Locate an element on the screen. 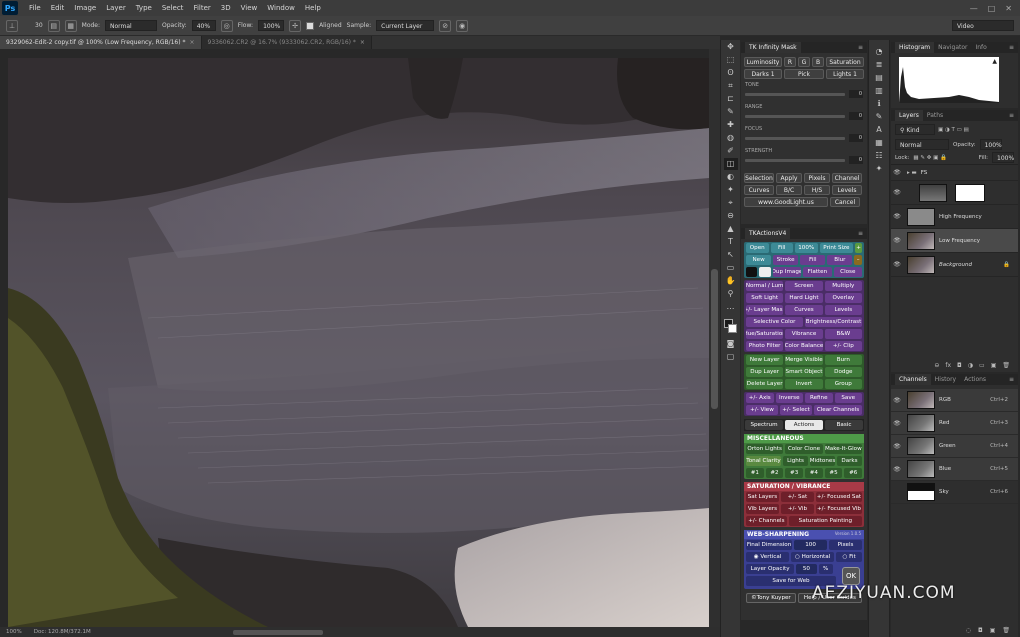 The width and height of the screenshot is (1020, 637). select-button: +/- Select is located at coordinates (796, 410).